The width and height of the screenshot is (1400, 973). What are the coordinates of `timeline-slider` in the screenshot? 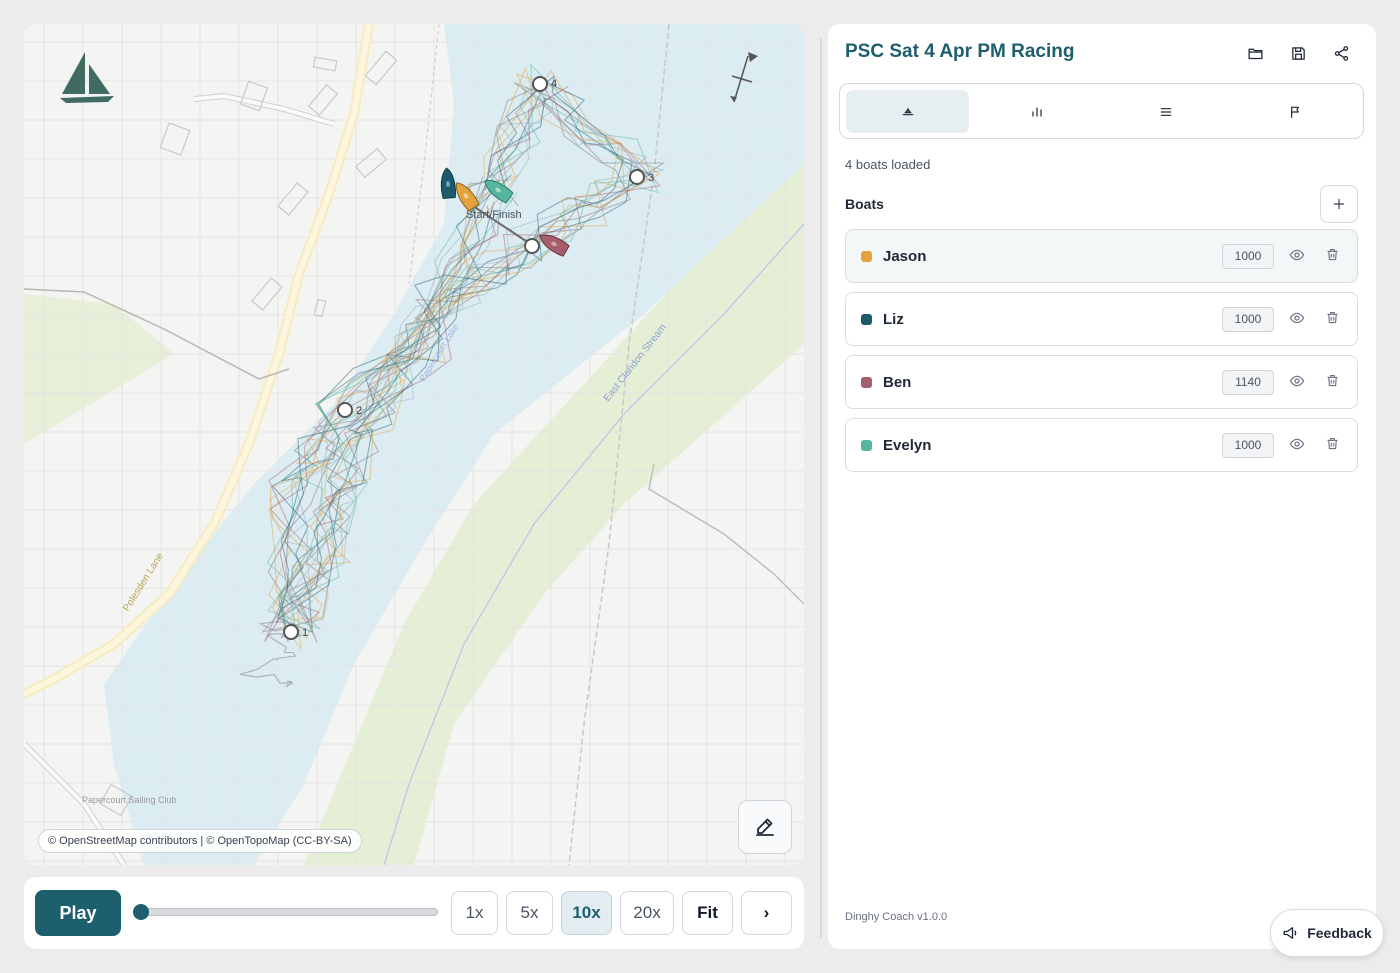 It's located at (286, 912).